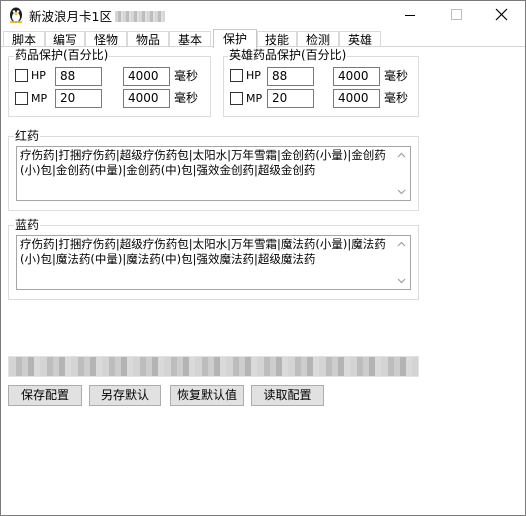 The image size is (526, 516). I want to click on drug-protect-group, so click(109, 86).